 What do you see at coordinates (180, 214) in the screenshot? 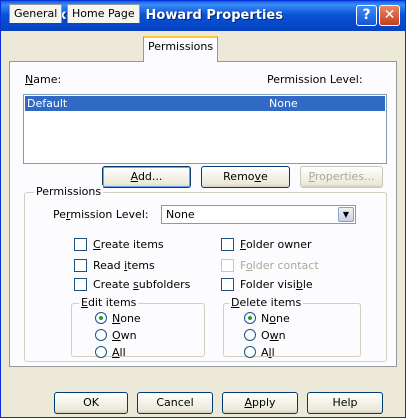
I see `permission-level-value: None` at bounding box center [180, 214].